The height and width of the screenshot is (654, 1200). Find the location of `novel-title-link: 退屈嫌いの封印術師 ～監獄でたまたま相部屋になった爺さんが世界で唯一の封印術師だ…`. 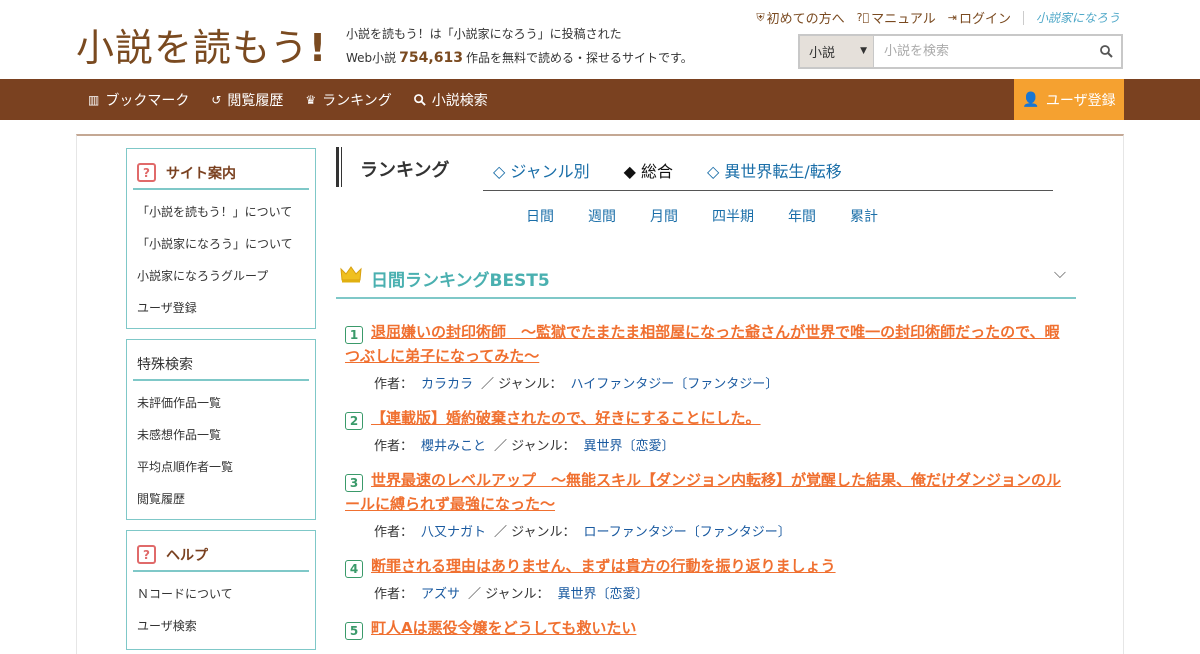

novel-title-link: 退屈嫌いの封印術師 ～監獄でたまたま相部屋になった爺さんが世界で唯一の封印術師だ… is located at coordinates (702, 344).